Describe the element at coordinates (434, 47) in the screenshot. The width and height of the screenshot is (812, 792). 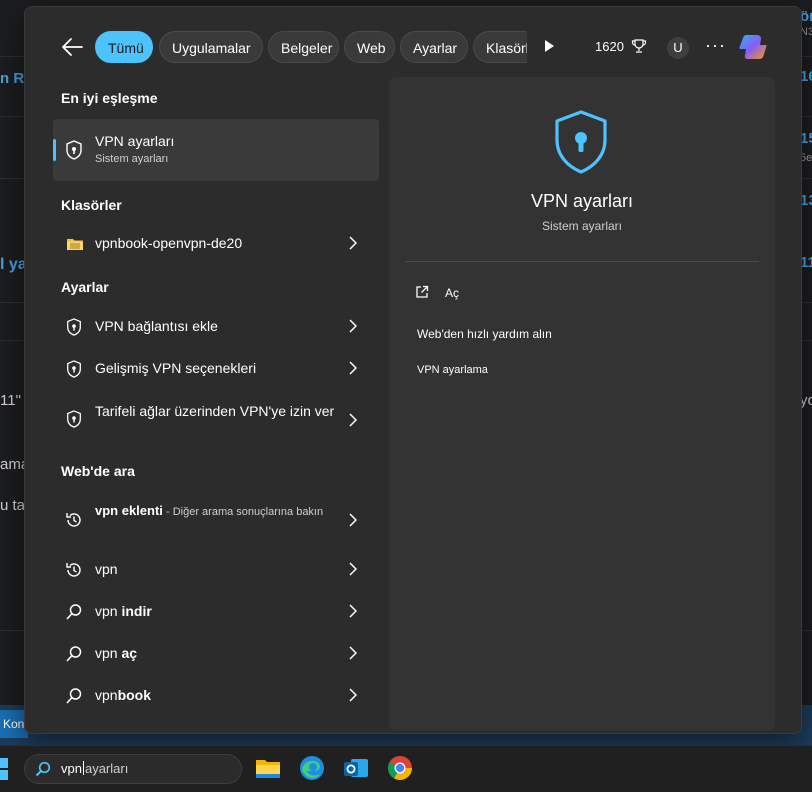
I see `filter-chip-settings: Ayarlar` at that location.